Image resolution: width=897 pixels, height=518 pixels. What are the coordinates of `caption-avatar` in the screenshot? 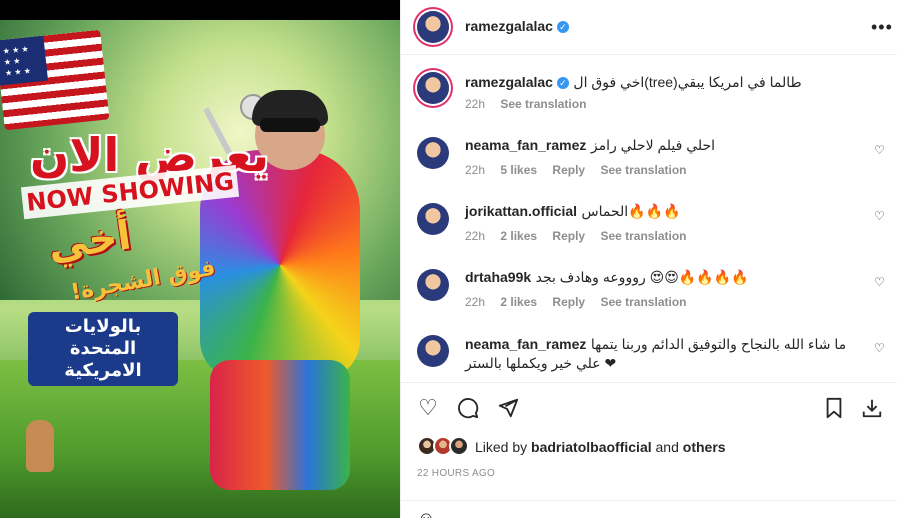 It's located at (433, 88).